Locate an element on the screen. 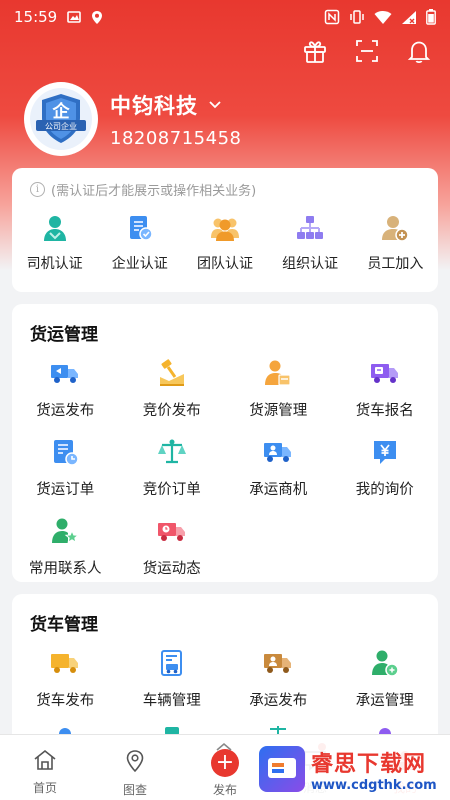 The width and height of the screenshot is (450, 800). info-icon: i is located at coordinates (37, 189).